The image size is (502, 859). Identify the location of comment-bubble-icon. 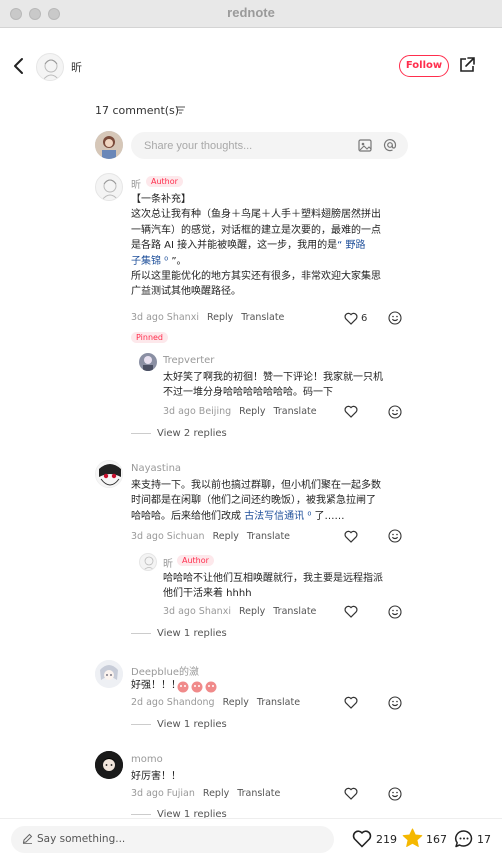
(464, 838).